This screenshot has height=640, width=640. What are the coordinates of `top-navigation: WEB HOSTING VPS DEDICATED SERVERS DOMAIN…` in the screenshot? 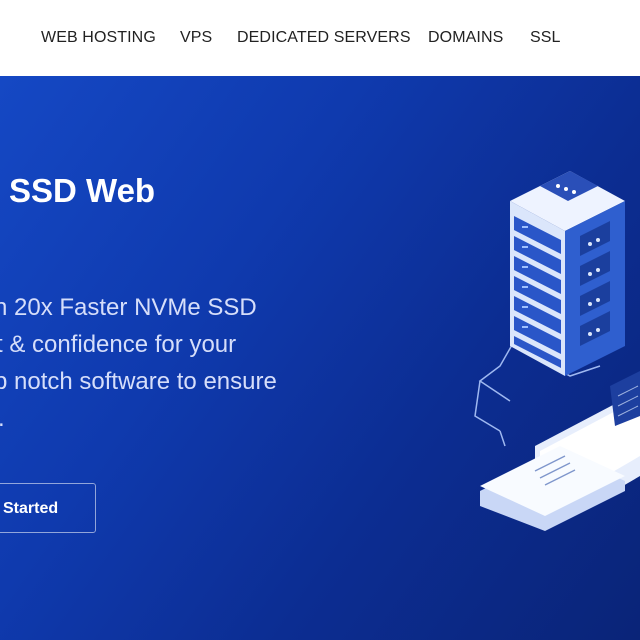 It's located at (320, 38).